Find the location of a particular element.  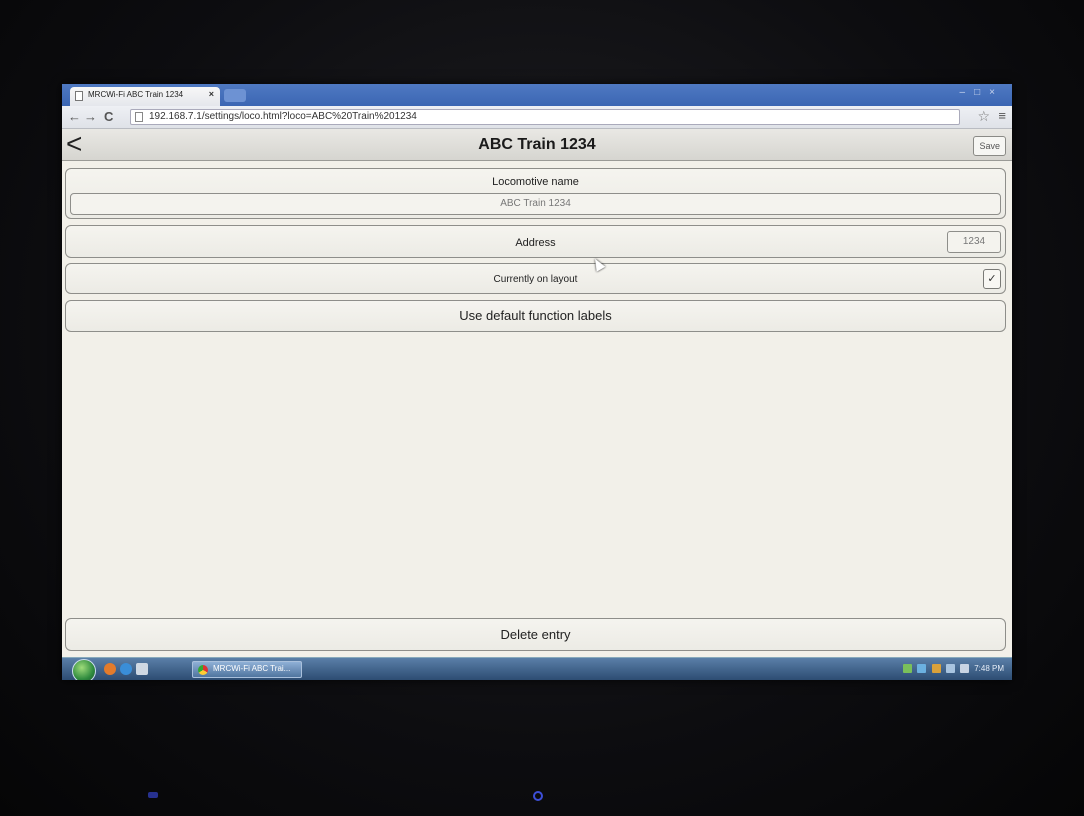

on-layout-label: Currently on layout is located at coordinates (535, 279).